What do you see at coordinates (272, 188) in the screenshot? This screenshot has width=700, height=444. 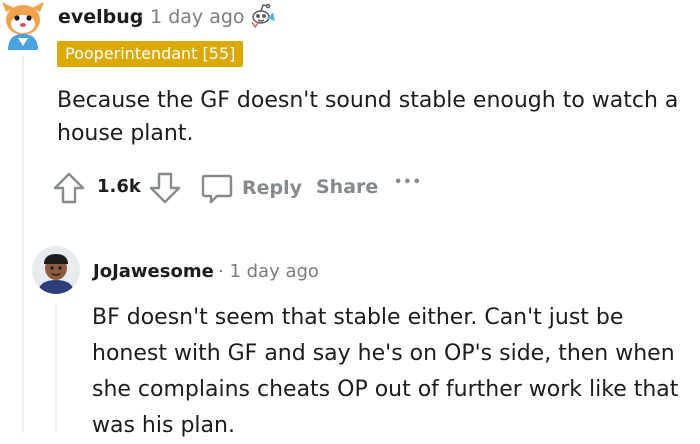 I see `reply-label: Reply` at bounding box center [272, 188].